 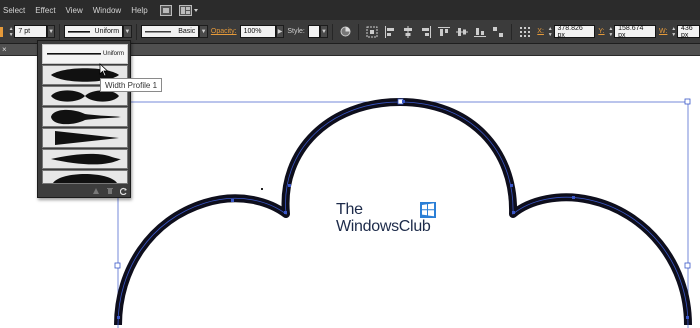 What do you see at coordinates (127, 31) in the screenshot?
I see `variable-width-profile-dropdown: ▼` at bounding box center [127, 31].